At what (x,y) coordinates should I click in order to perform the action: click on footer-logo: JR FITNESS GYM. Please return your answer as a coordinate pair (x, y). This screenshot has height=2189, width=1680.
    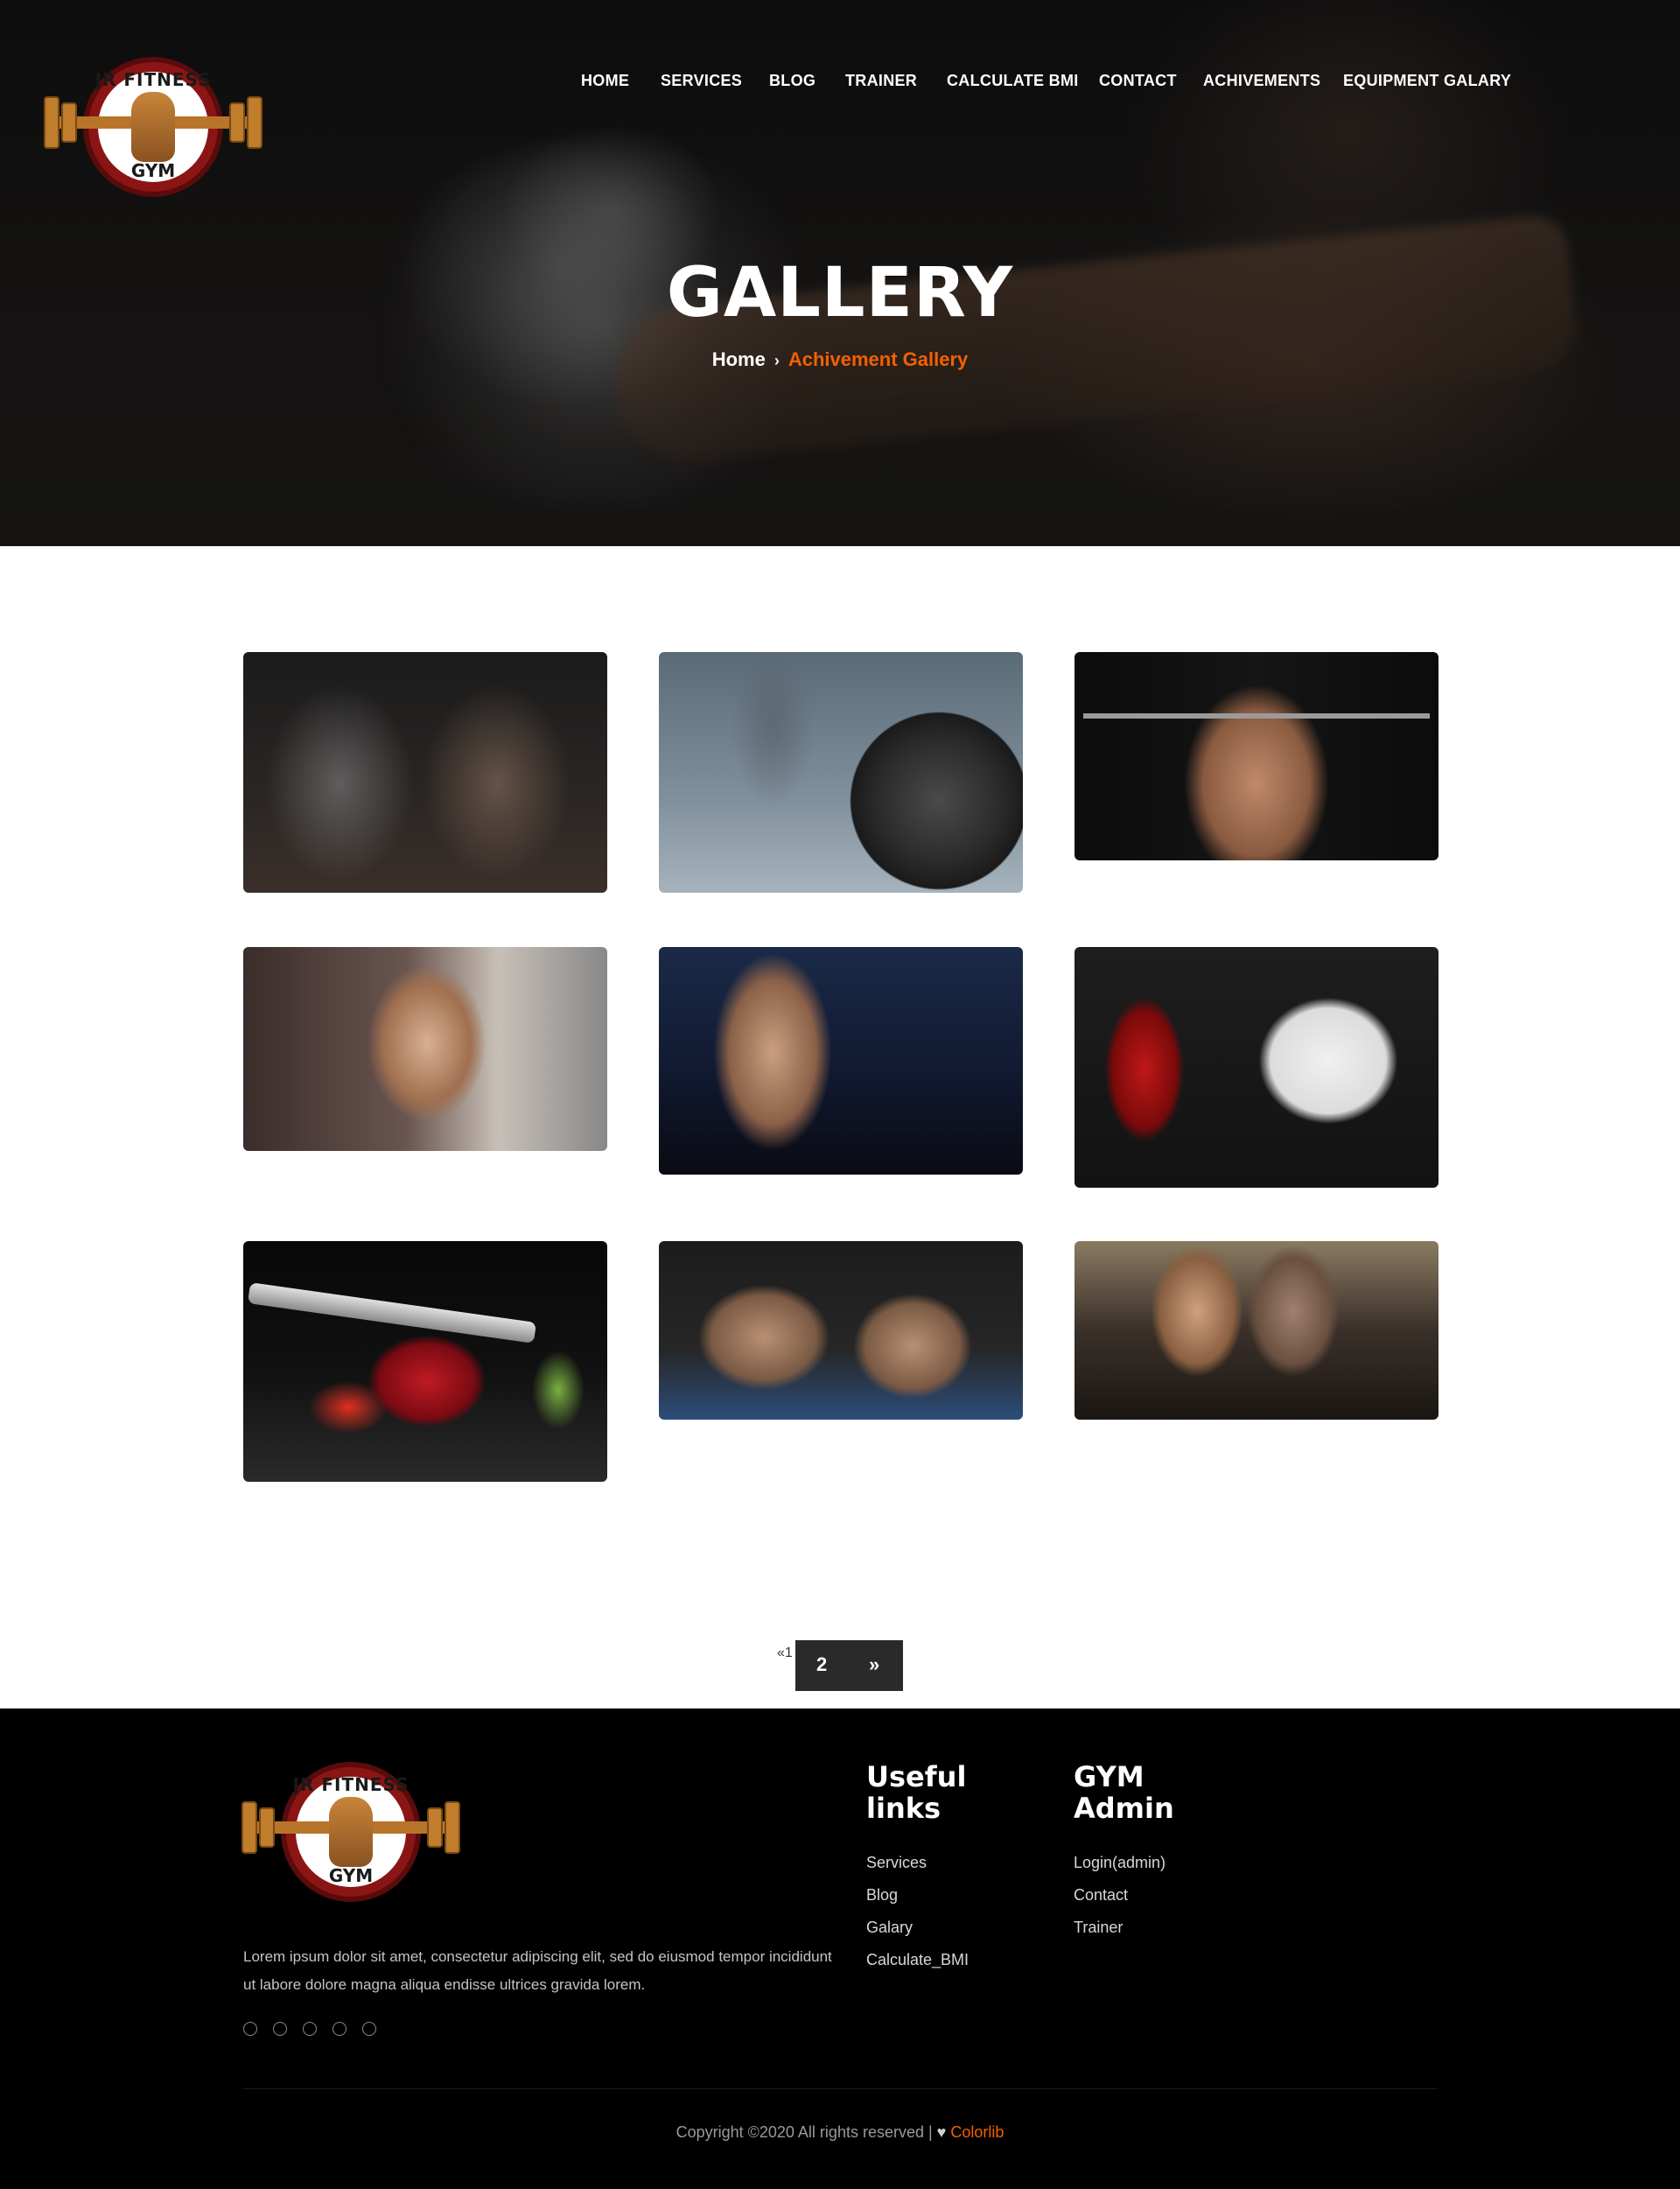
    Looking at the image, I should click on (351, 1837).